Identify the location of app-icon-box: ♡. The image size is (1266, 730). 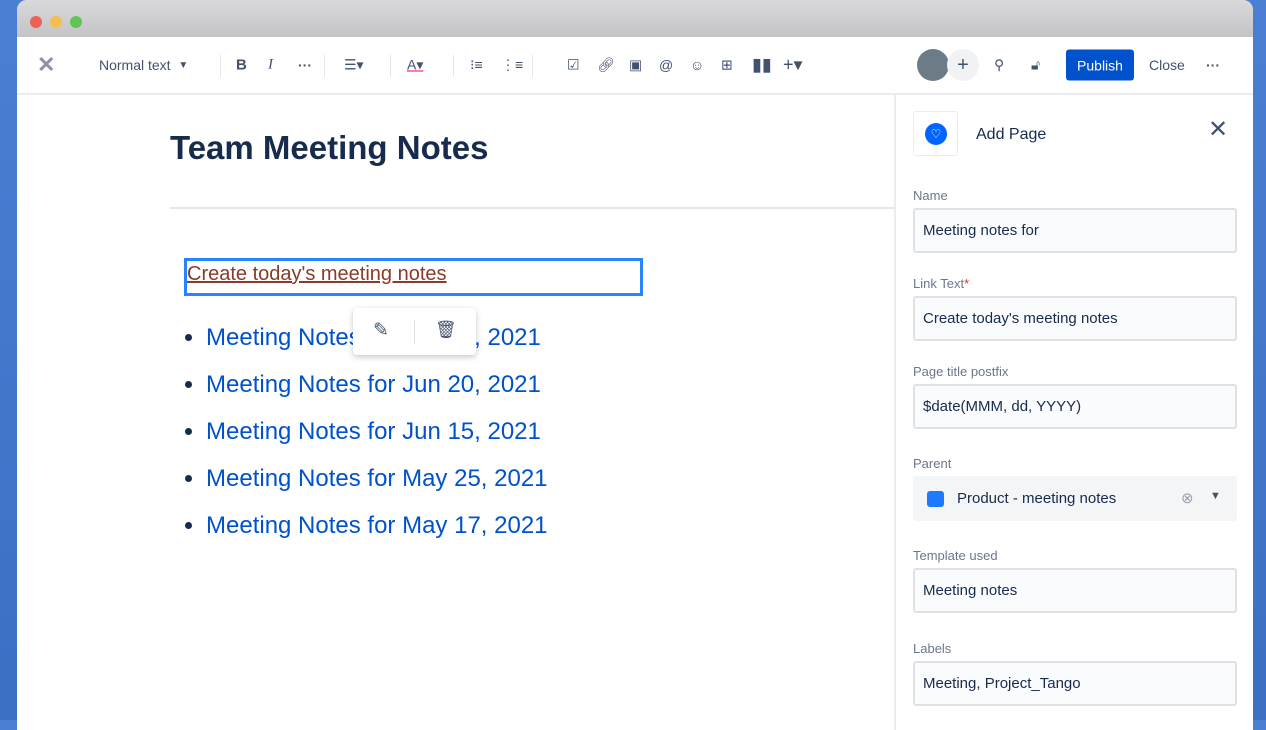
(935, 133).